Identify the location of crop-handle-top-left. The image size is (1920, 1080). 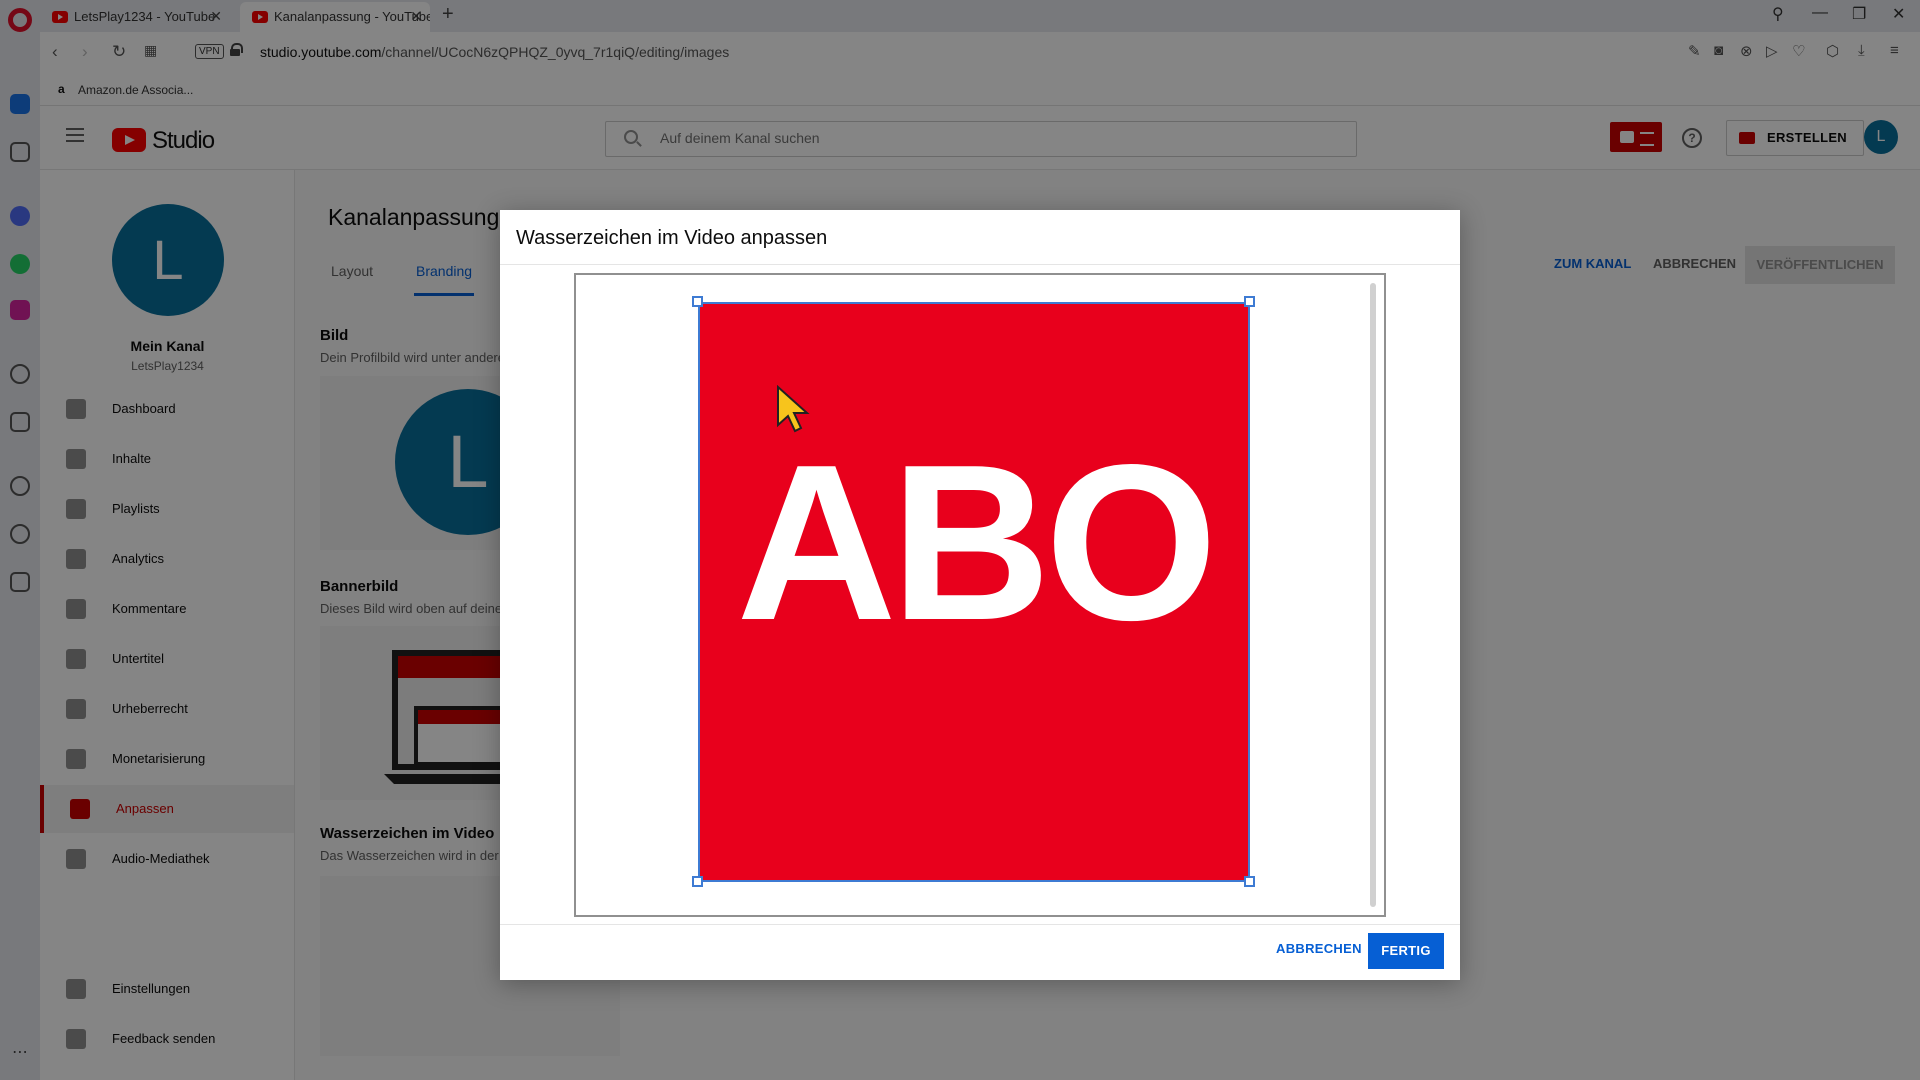
(697, 301).